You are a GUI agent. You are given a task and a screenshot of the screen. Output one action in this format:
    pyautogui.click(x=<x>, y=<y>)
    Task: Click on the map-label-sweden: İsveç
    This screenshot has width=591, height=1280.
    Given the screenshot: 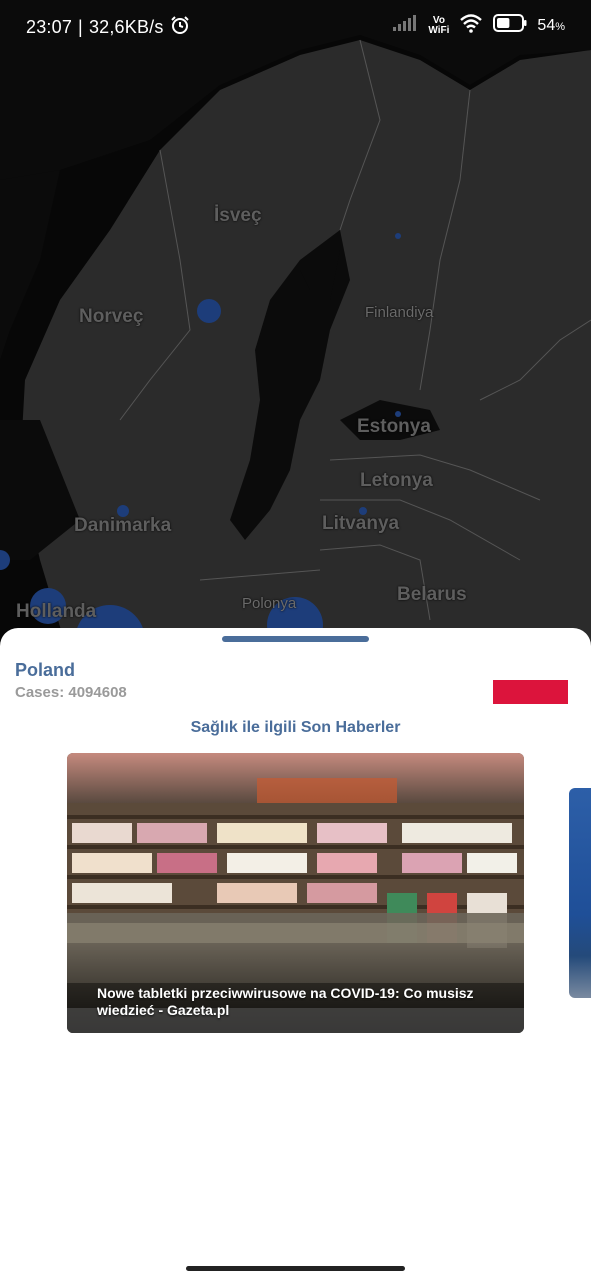 What is the action you would take?
    pyautogui.click(x=238, y=215)
    